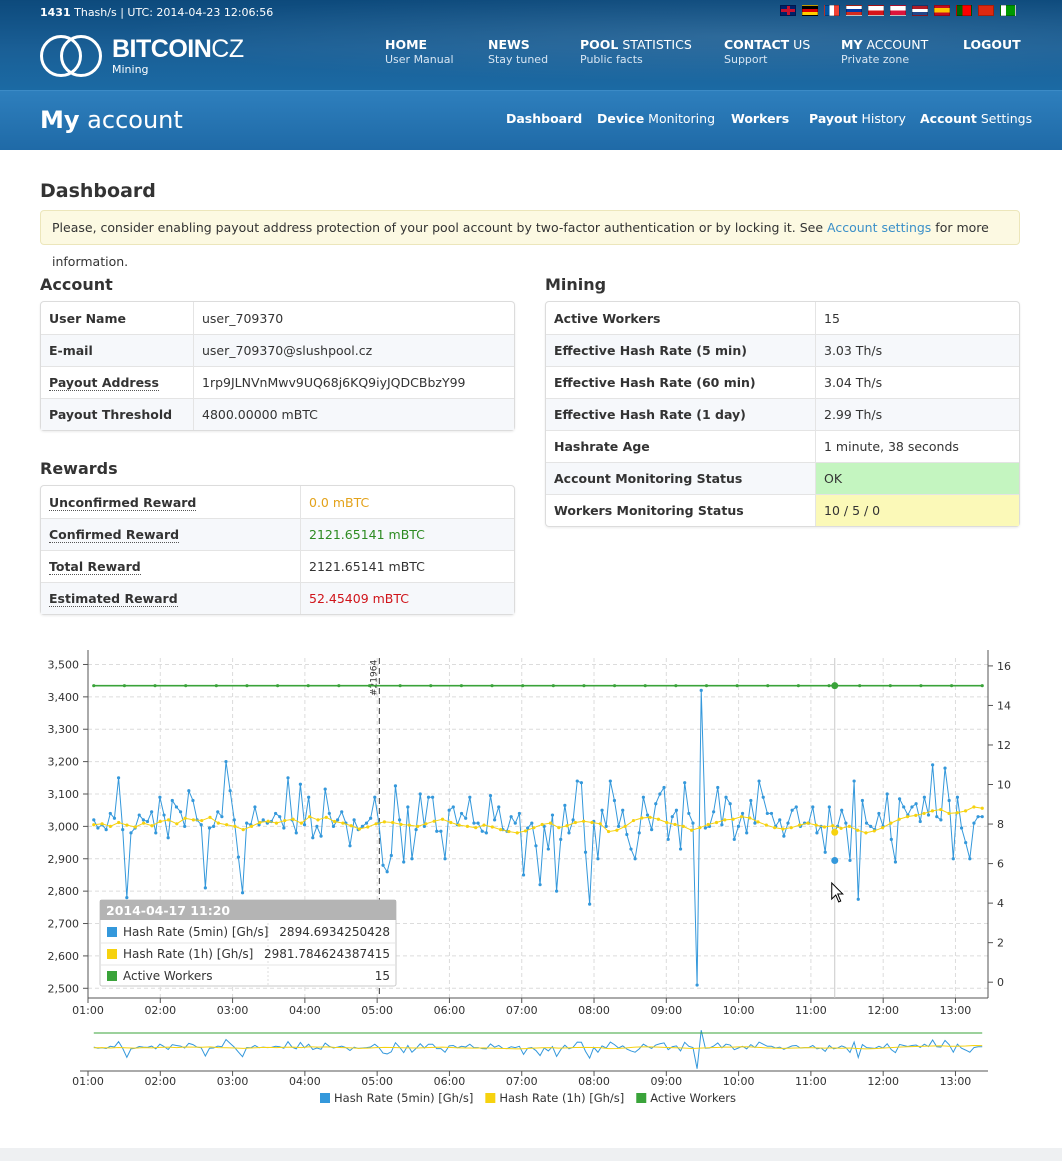 The image size is (1062, 1161). Describe the element at coordinates (917, 414) in the screenshot. I see `row-value: 2.99 Th/s` at that location.